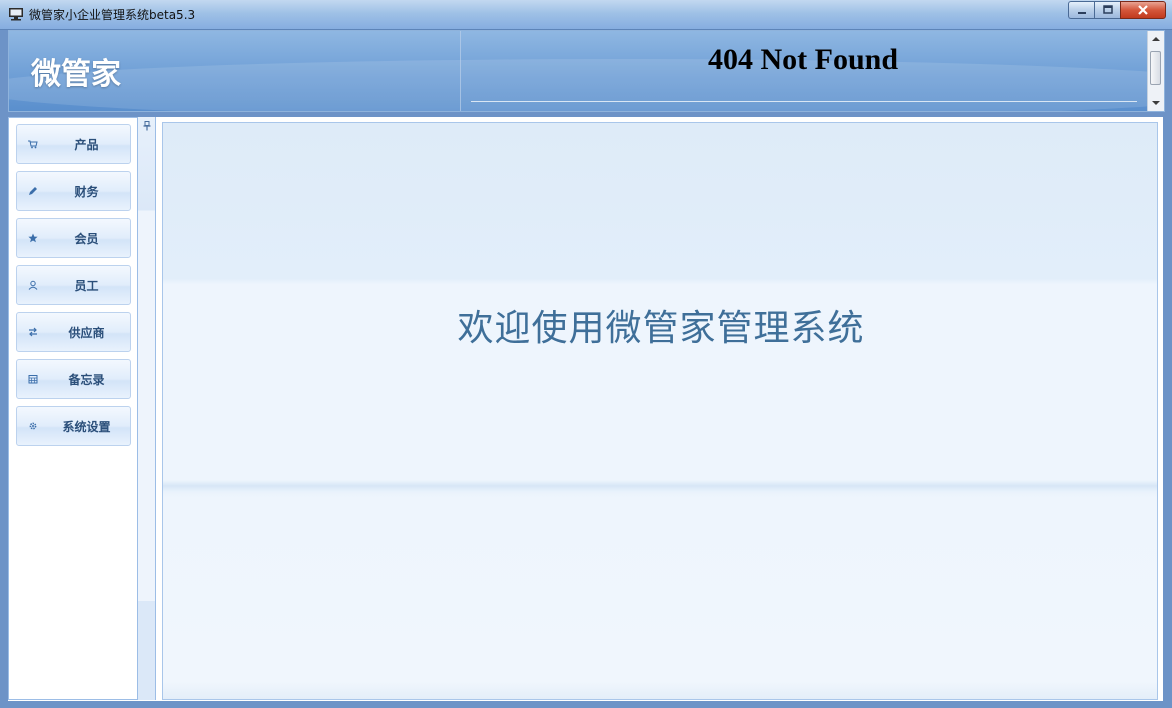  What do you see at coordinates (1156, 39) in the screenshot?
I see `scroll-up-arrow-icon` at bounding box center [1156, 39].